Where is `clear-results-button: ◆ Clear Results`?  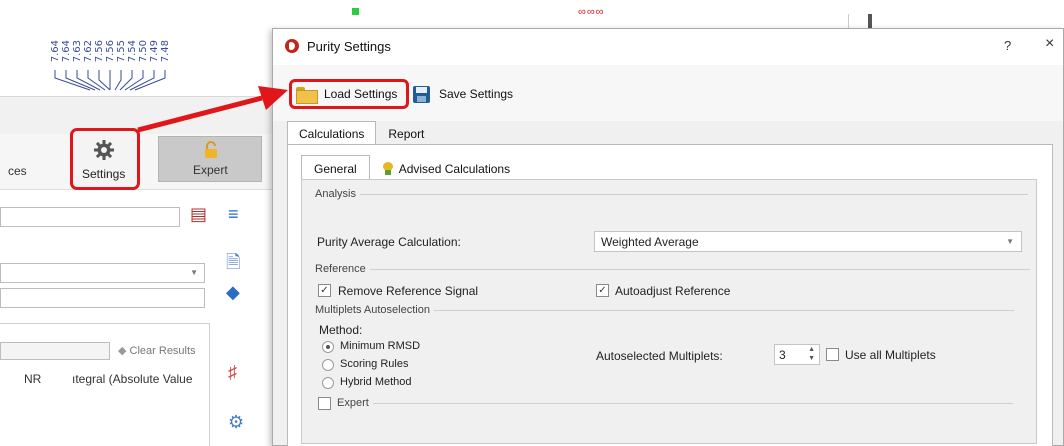 clear-results-button: ◆ Clear Results is located at coordinates (157, 350).